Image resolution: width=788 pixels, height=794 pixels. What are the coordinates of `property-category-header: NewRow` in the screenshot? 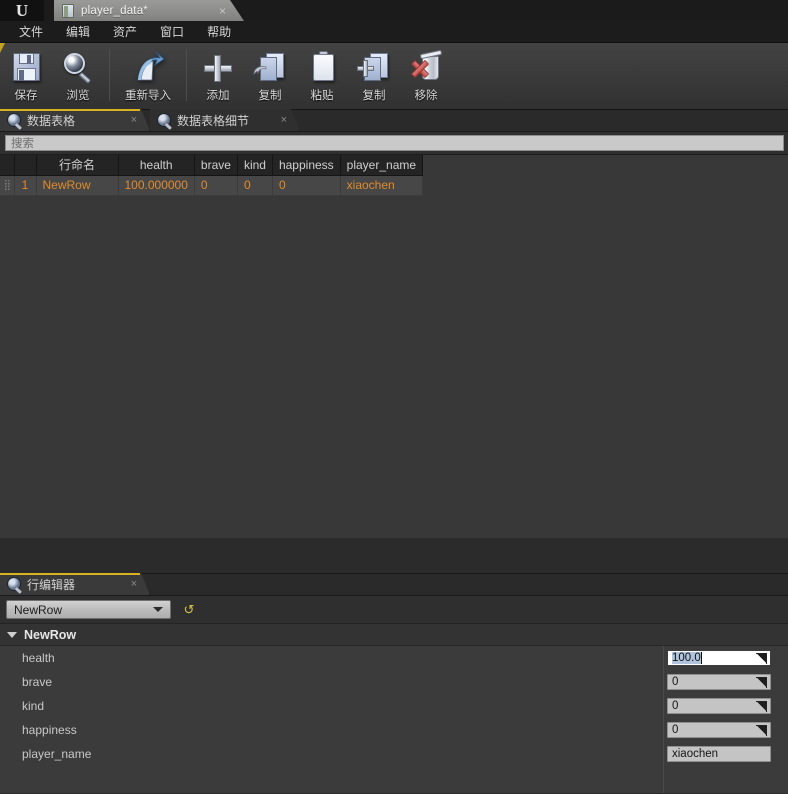 It's located at (394, 635).